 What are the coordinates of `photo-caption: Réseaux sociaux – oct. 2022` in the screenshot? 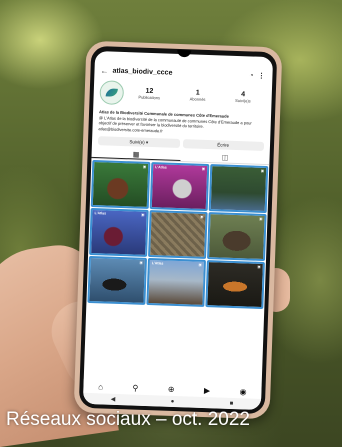 It's located at (128, 419).